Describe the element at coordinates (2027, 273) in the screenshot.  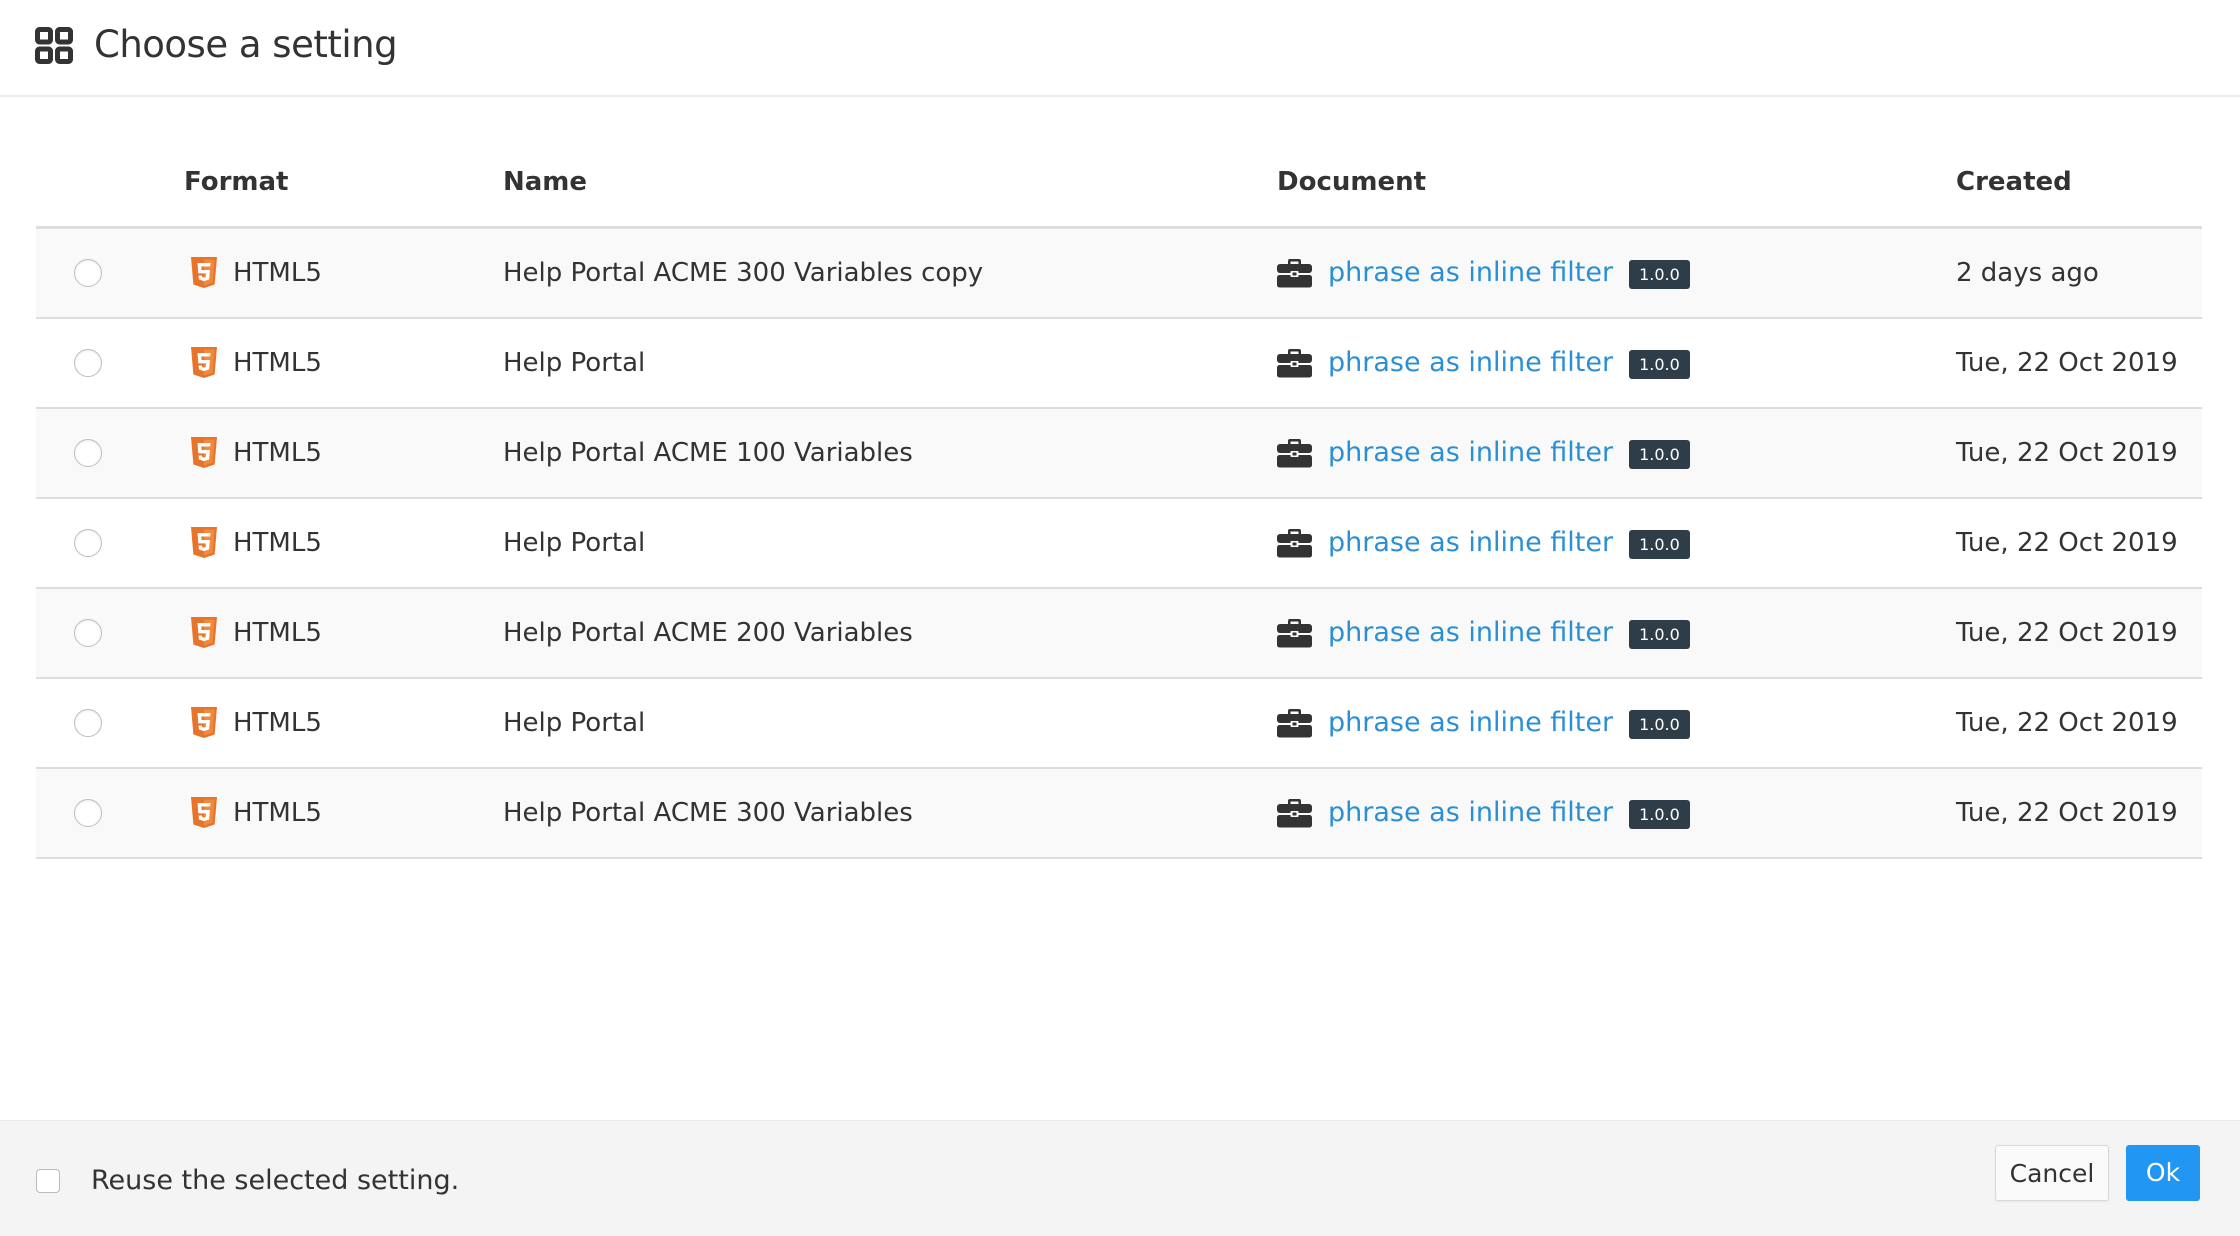
I see `created-date: 2 days ago` at that location.